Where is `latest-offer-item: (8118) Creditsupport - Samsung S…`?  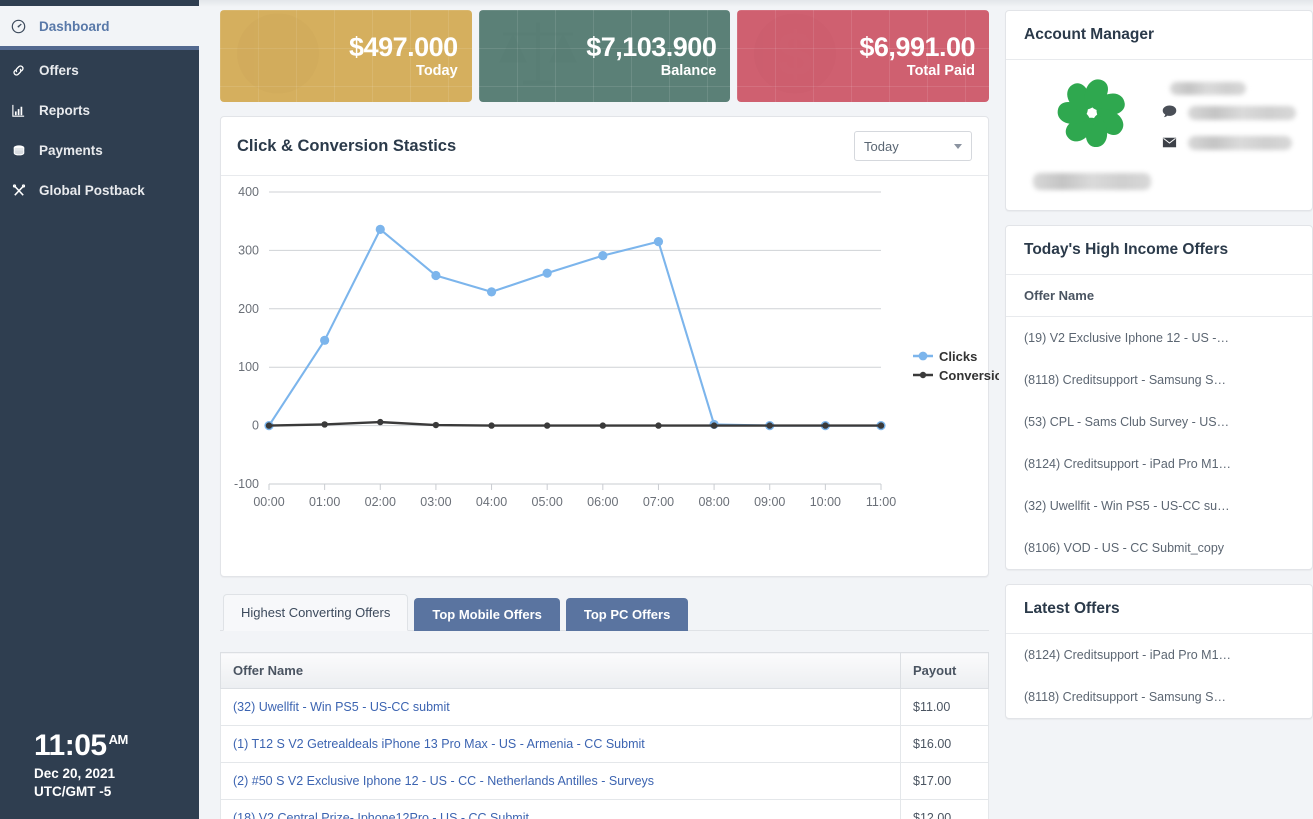 latest-offer-item: (8118) Creditsupport - Samsung S… is located at coordinates (1159, 697).